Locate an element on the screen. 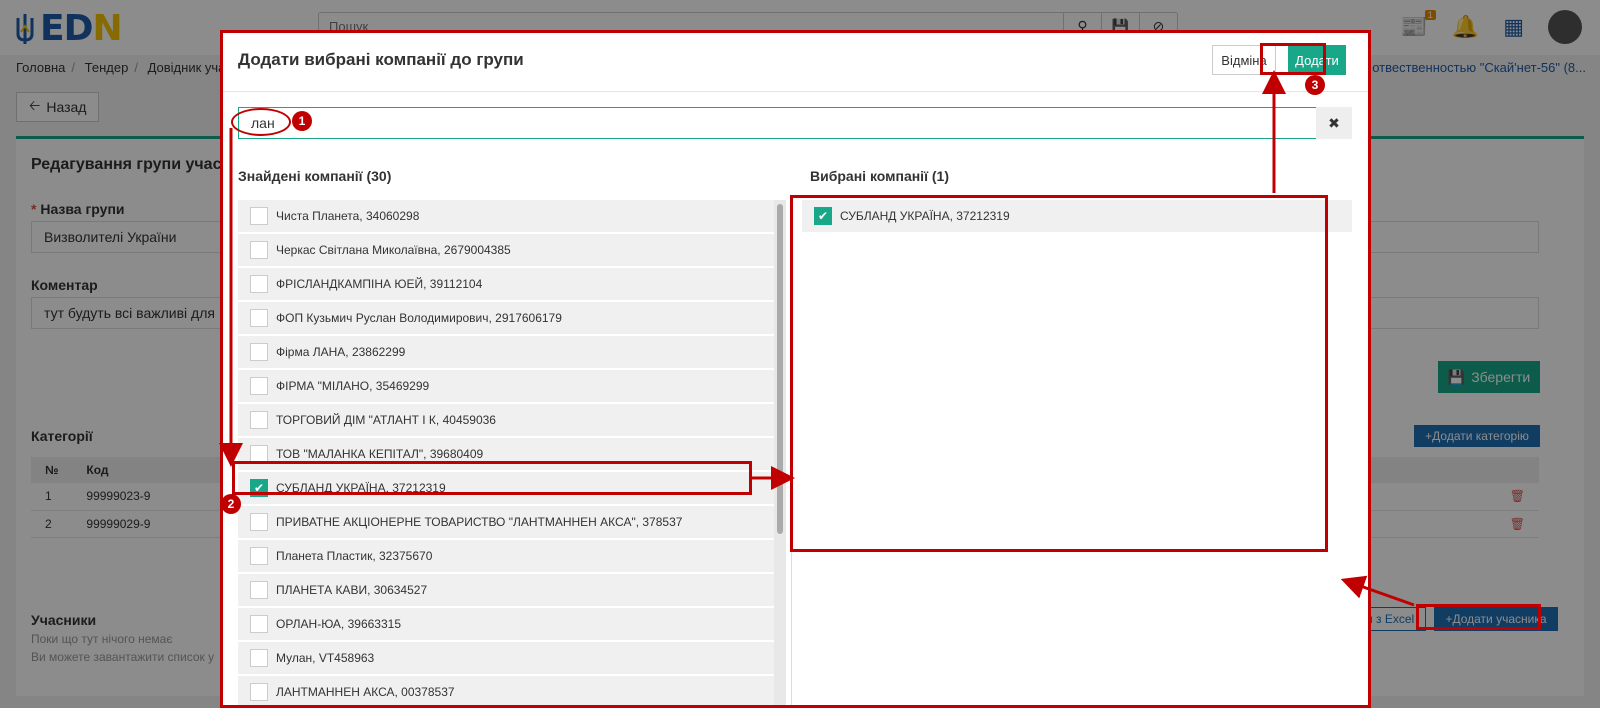 Image resolution: width=1600 pixels, height=708 pixels. step-1-marker: 1 is located at coordinates (302, 121).